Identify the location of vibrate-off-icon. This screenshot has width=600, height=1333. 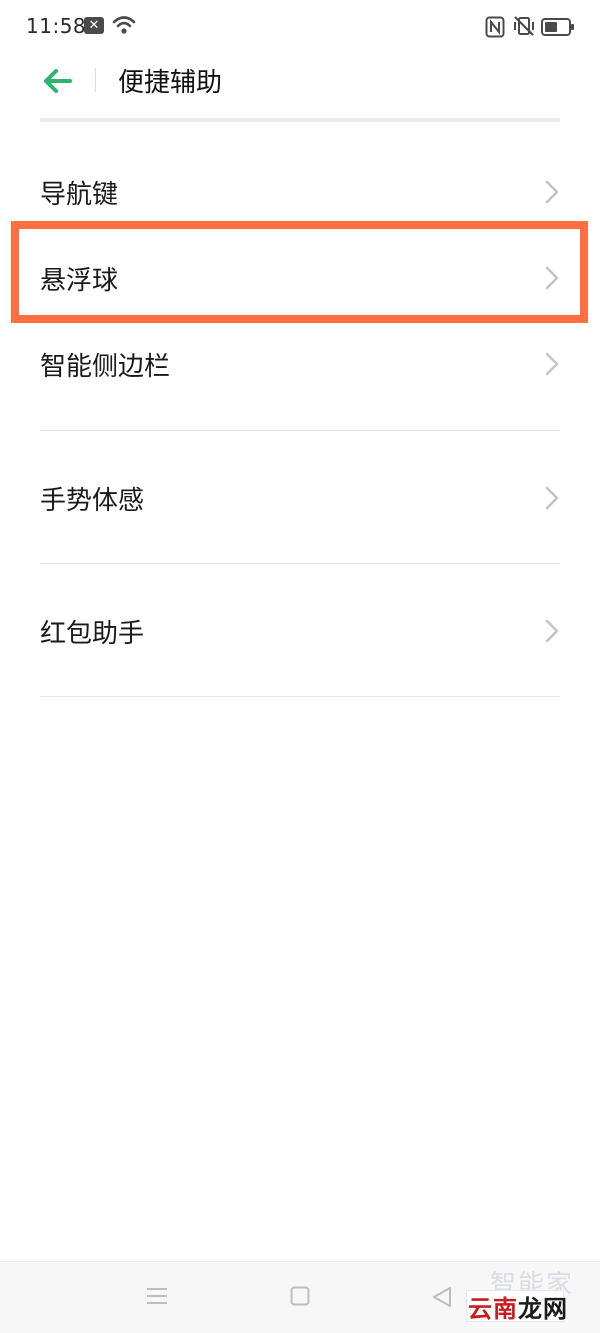
(524, 26).